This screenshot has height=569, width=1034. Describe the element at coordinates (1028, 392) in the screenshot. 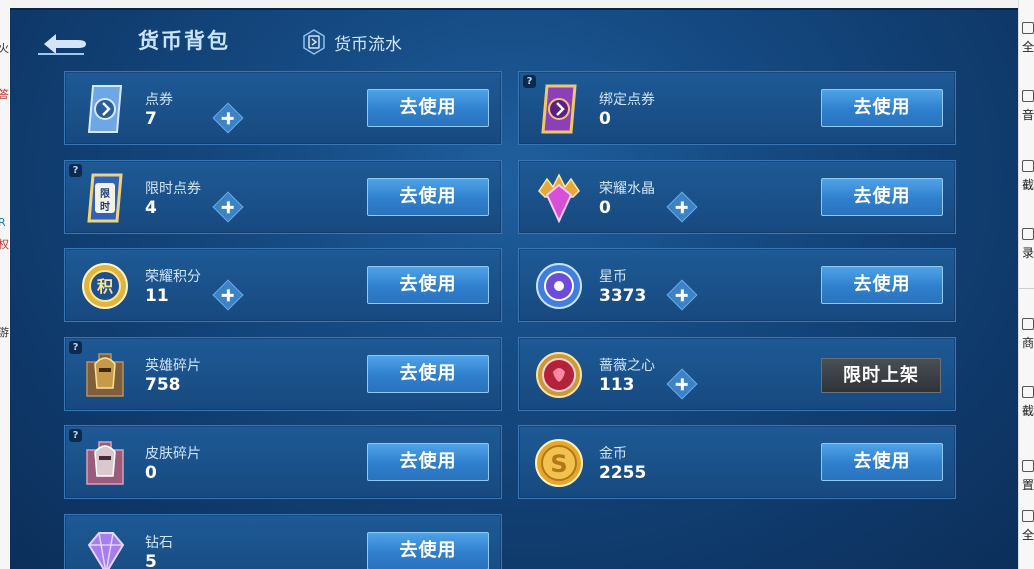

I see `capture-icon` at that location.